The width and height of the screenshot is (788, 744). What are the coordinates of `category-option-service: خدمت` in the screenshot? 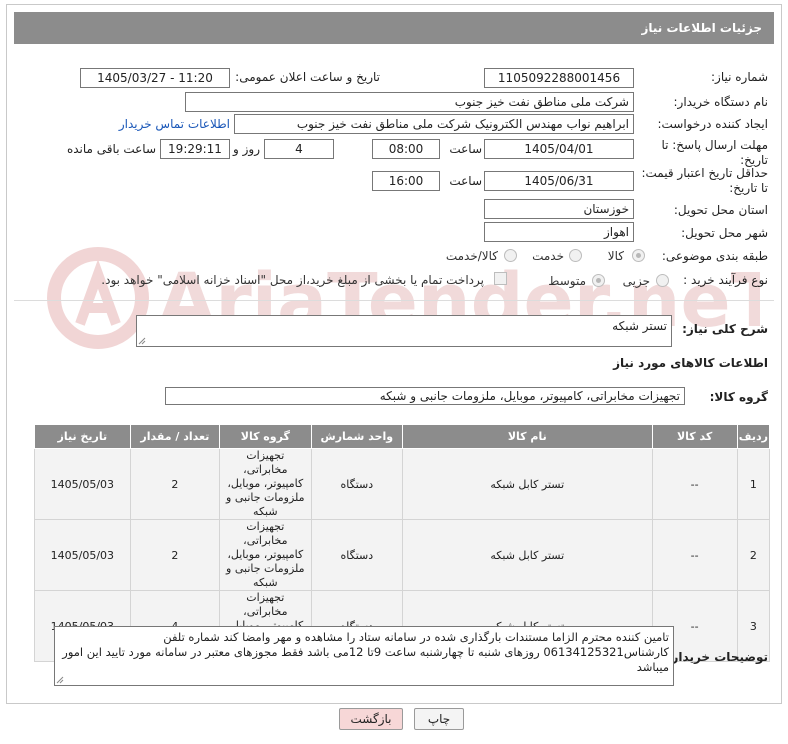 It's located at (548, 256).